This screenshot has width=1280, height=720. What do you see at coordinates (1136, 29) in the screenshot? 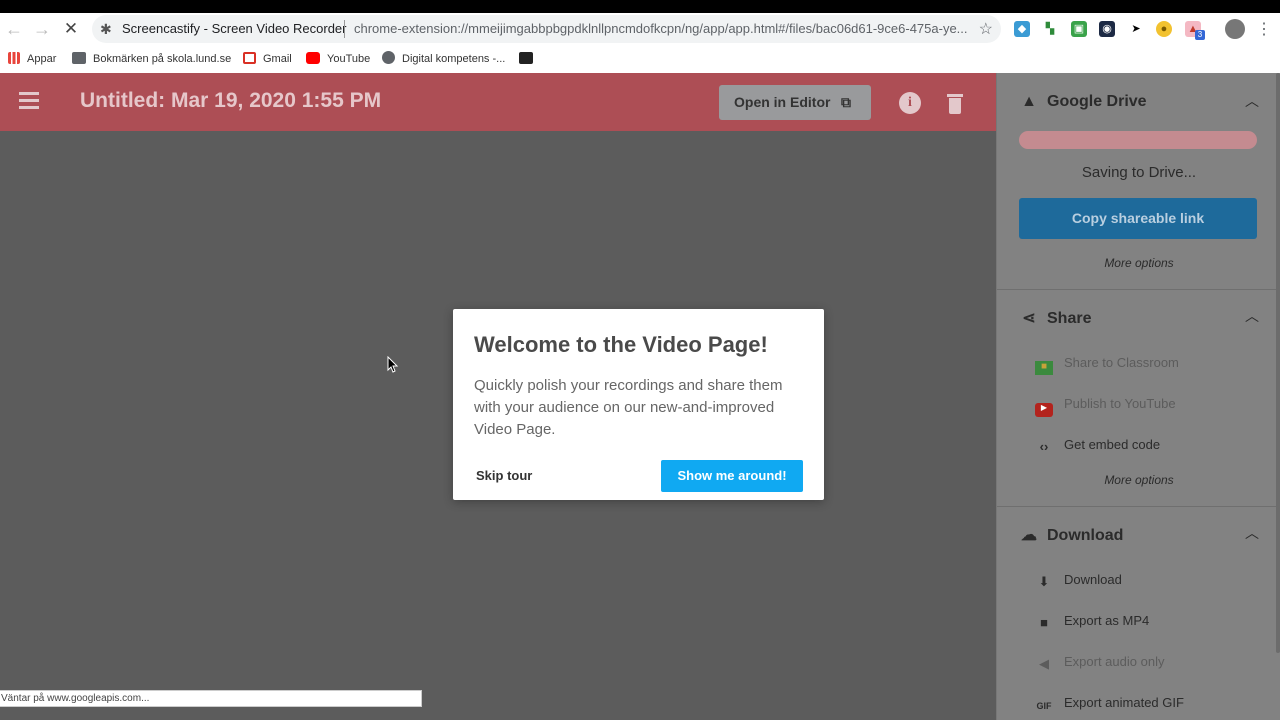
I see `cursor-extension-icon: ➤` at bounding box center [1136, 29].